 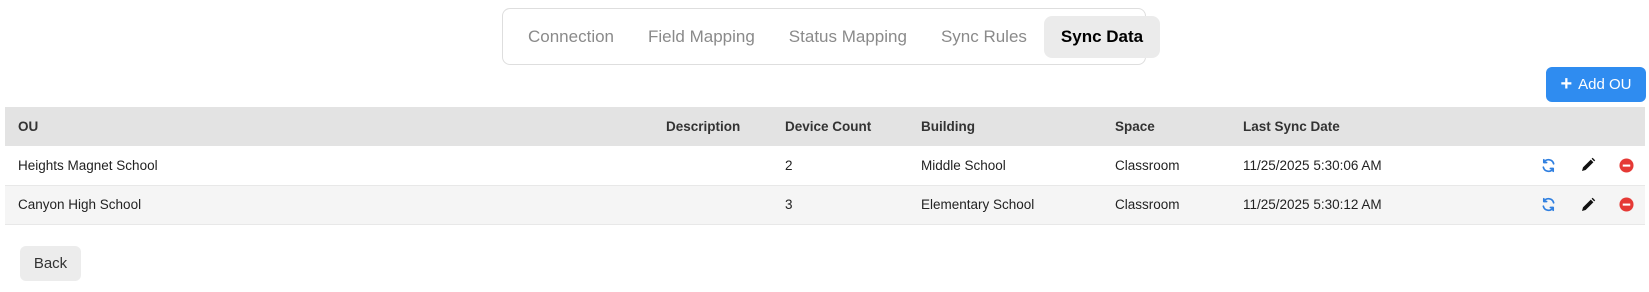 What do you see at coordinates (984, 37) in the screenshot?
I see `tab-sync-rules: Sync Rules` at bounding box center [984, 37].